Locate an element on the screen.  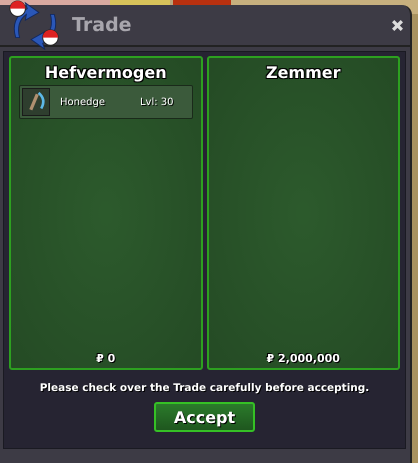
pokemon-slot: Honedge Lvl: 30 is located at coordinates (105, 102).